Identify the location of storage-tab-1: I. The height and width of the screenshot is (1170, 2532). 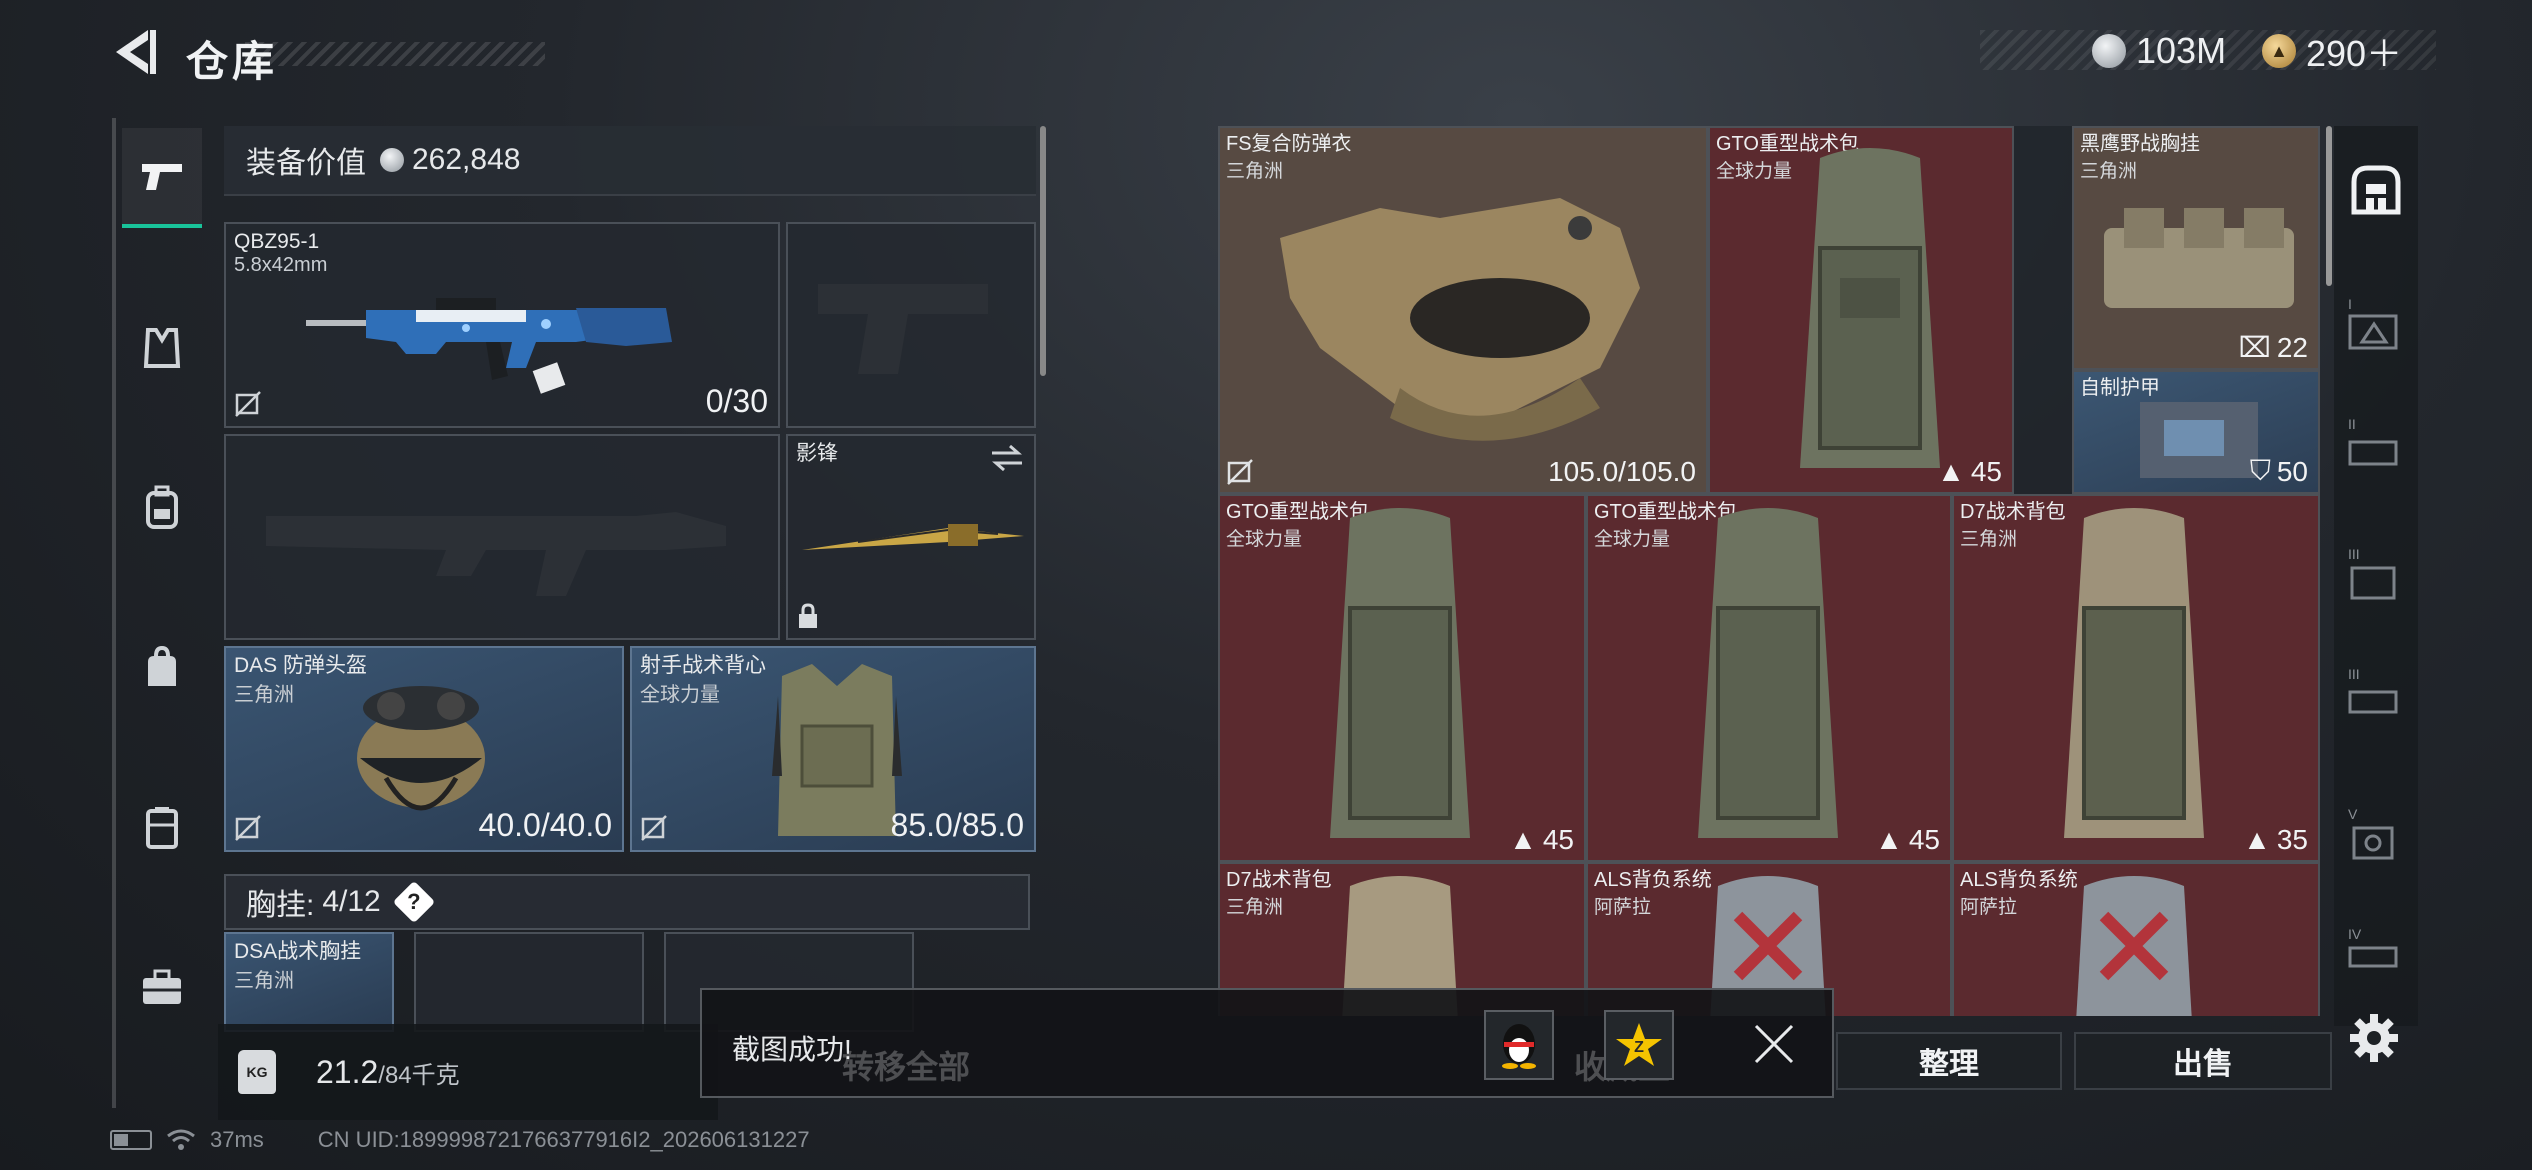
(2376, 324).